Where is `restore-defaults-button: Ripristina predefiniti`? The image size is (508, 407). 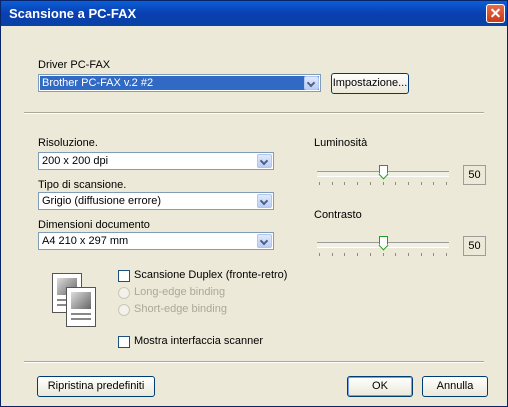 restore-defaults-button: Ripristina predefiniti is located at coordinates (96, 386).